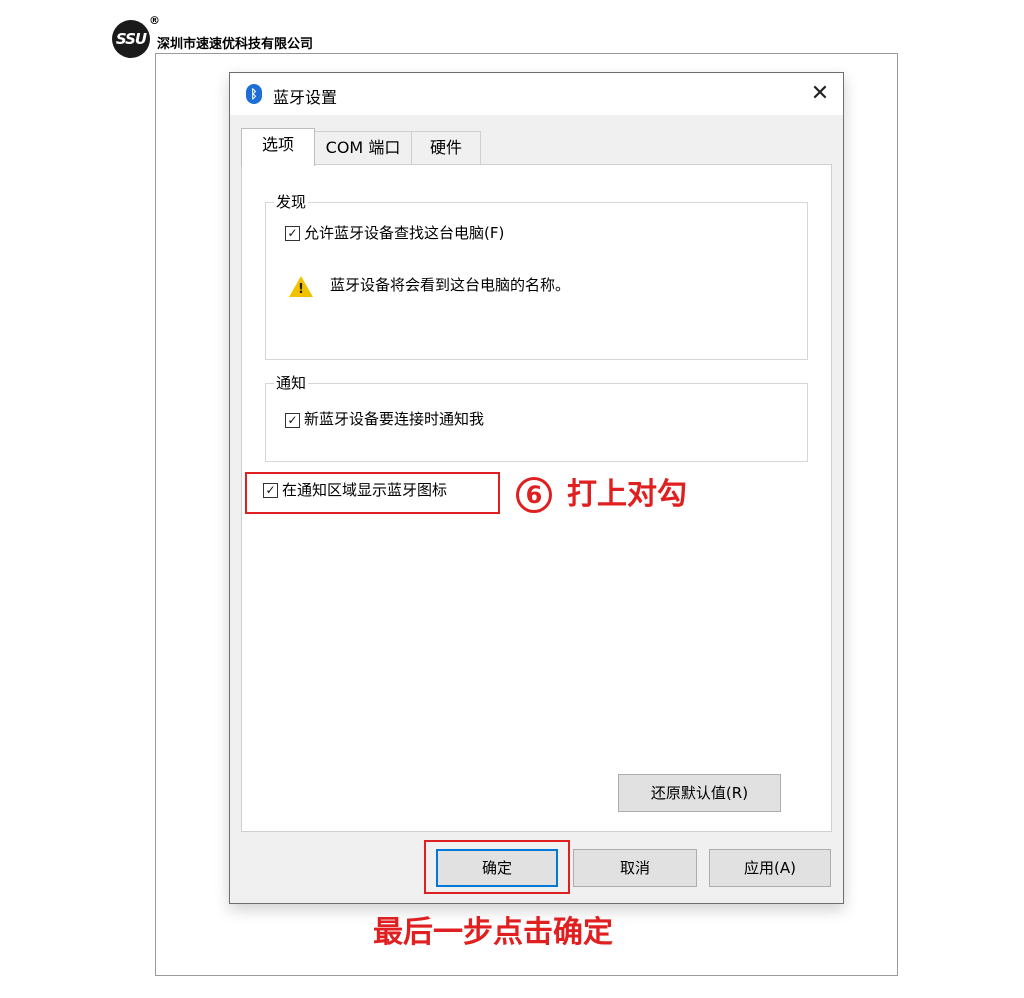  What do you see at coordinates (394, 419) in the screenshot?
I see `notify-new-device-label: 新蓝牙设备要连接时通知我` at bounding box center [394, 419].